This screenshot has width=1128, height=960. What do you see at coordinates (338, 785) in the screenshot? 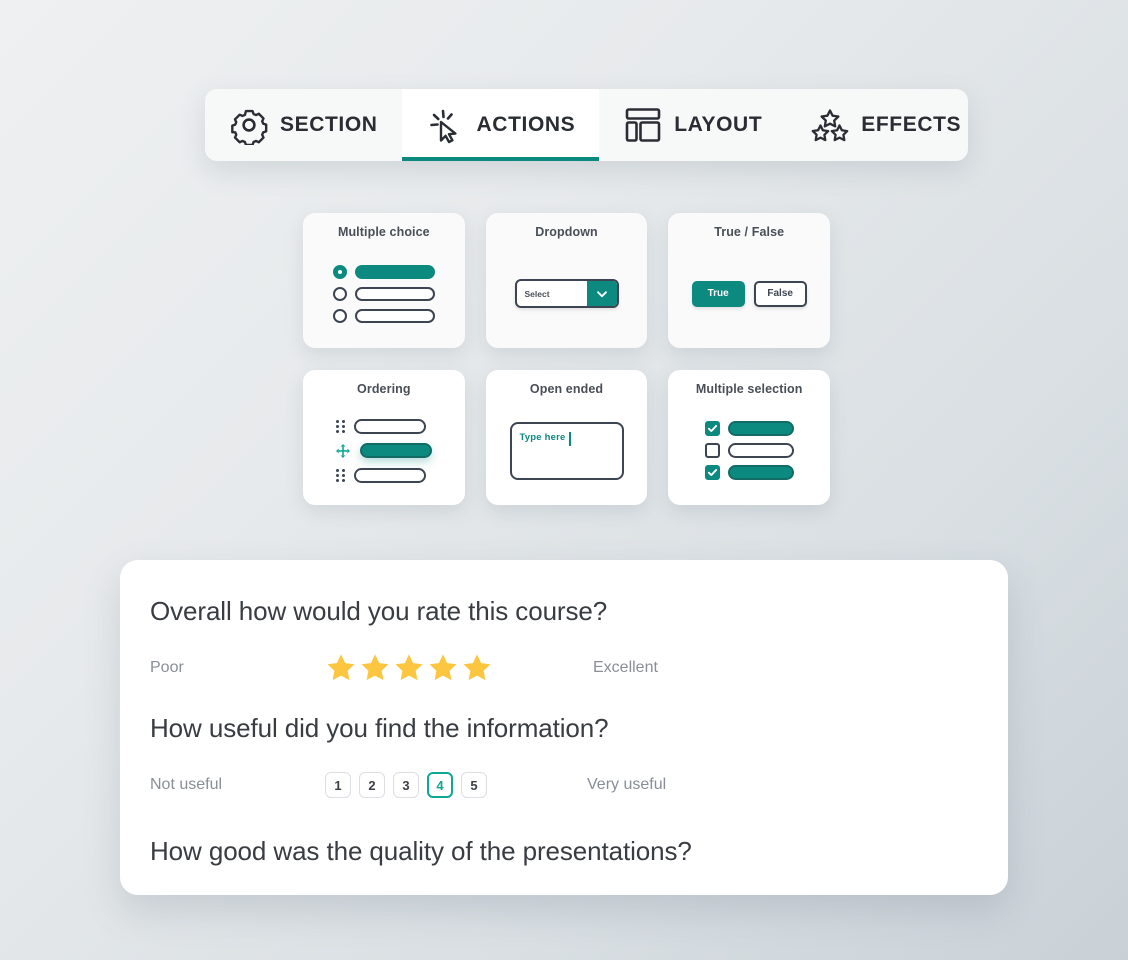
I see `scale-option-1: 1` at bounding box center [338, 785].